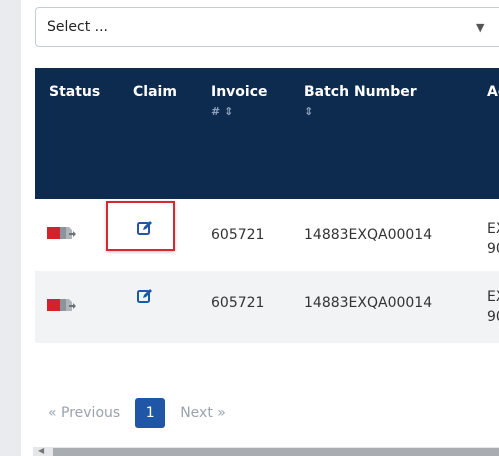  What do you see at coordinates (41, 450) in the screenshot?
I see `scroll-left-icon: ◀` at bounding box center [41, 450].